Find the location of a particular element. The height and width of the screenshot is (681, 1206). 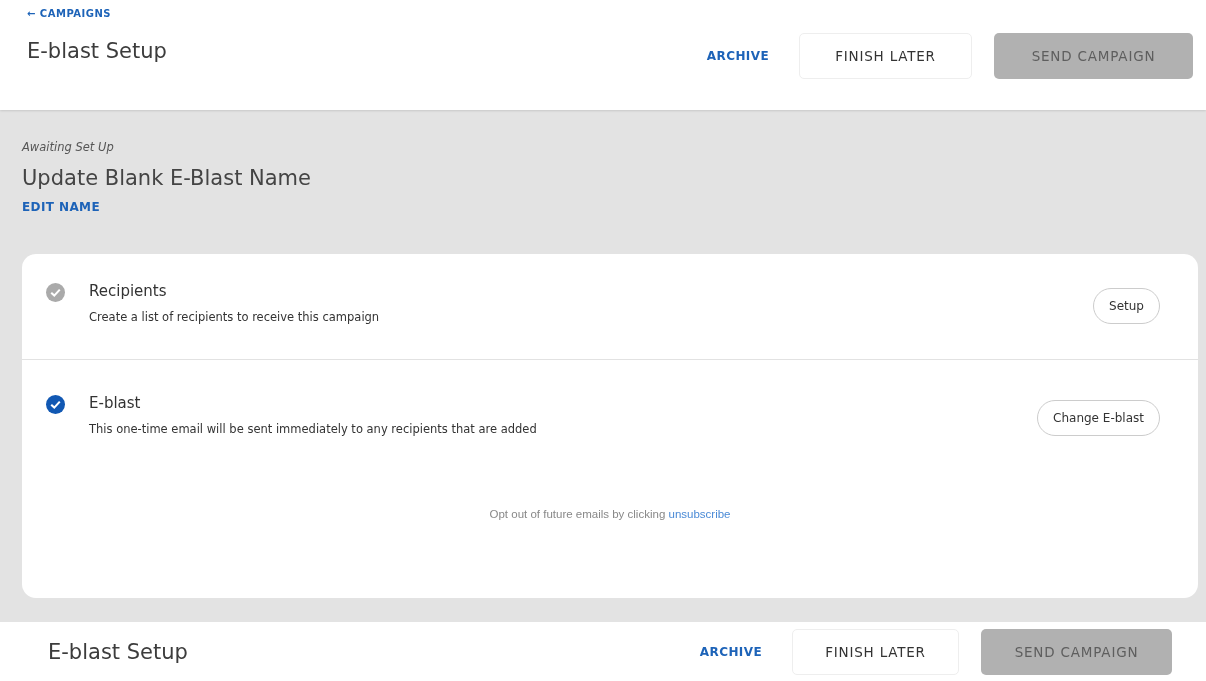

unsubscribe-link: unsubscribe is located at coordinates (699, 514).